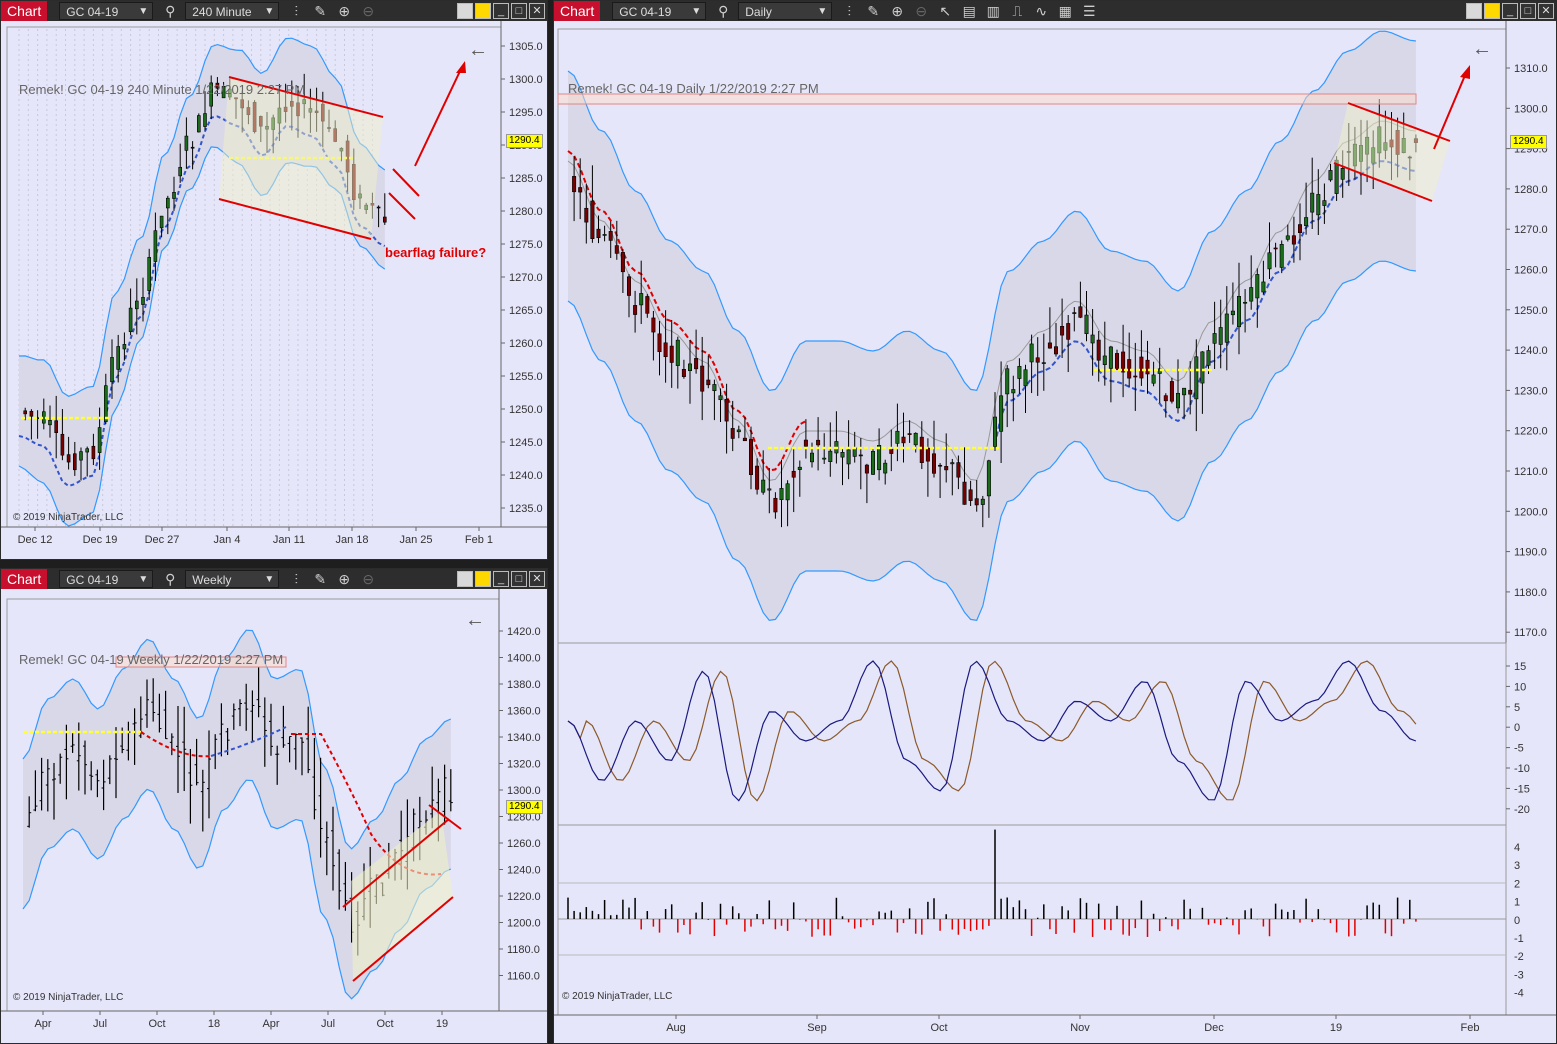 This screenshot has height=1044, width=1557. Describe the element at coordinates (945, 11) in the screenshot. I see `pointer-icon: ↖` at that location.